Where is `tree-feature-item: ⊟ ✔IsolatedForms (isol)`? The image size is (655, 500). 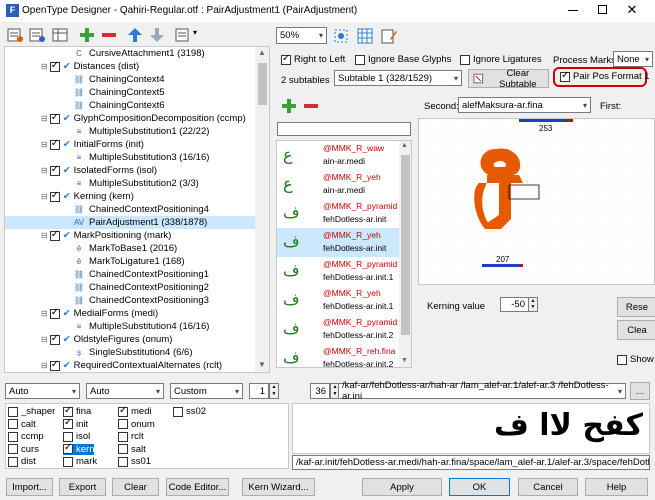
tree-feature-item: ⊟ ✔IsolatedForms (isol) is located at coordinates (130, 170).